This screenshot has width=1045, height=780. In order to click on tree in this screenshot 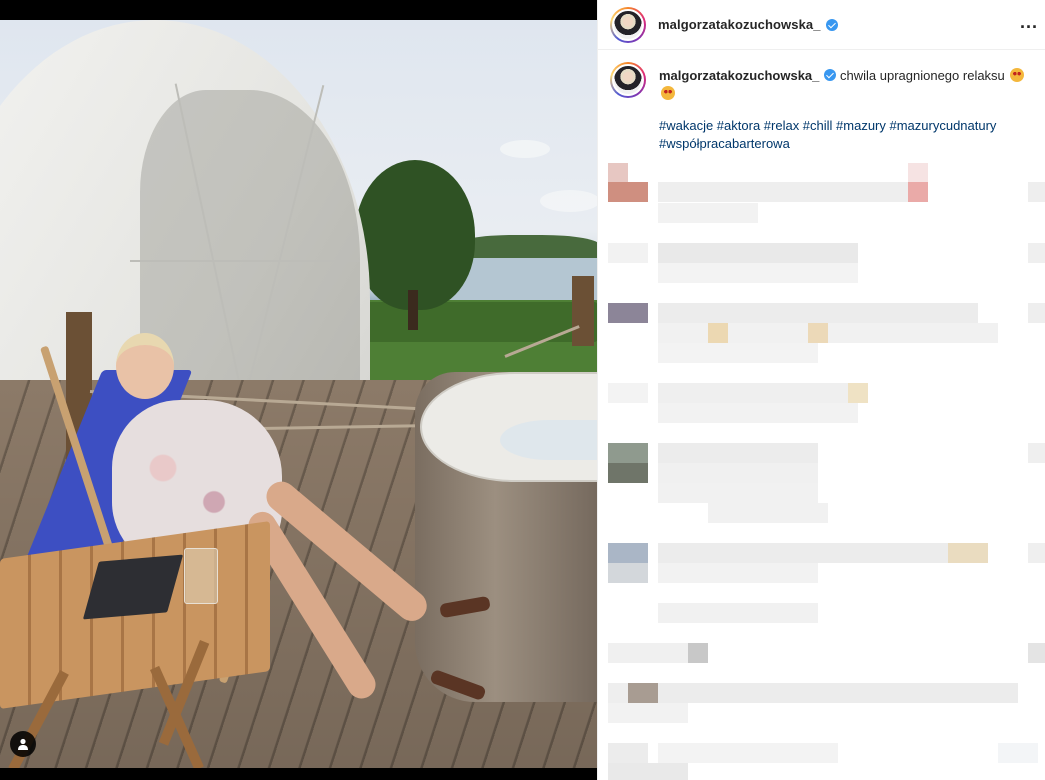, I will do `click(415, 235)`.